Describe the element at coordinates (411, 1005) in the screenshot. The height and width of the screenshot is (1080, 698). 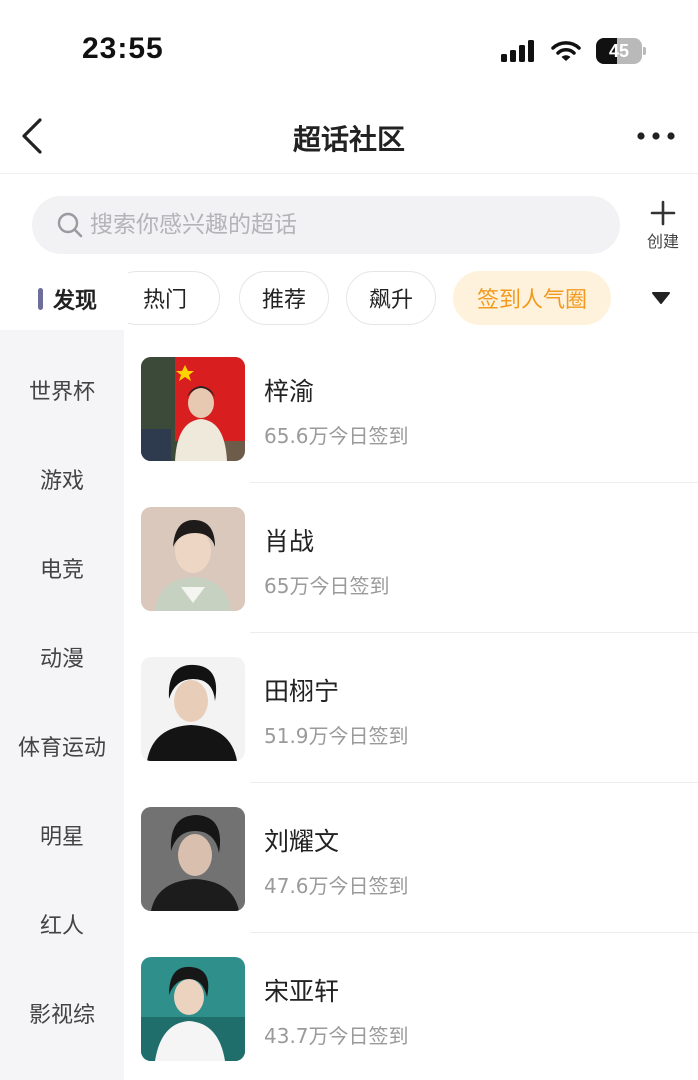
I see `list-item: 宋亚轩 43.7万今日签到` at that location.